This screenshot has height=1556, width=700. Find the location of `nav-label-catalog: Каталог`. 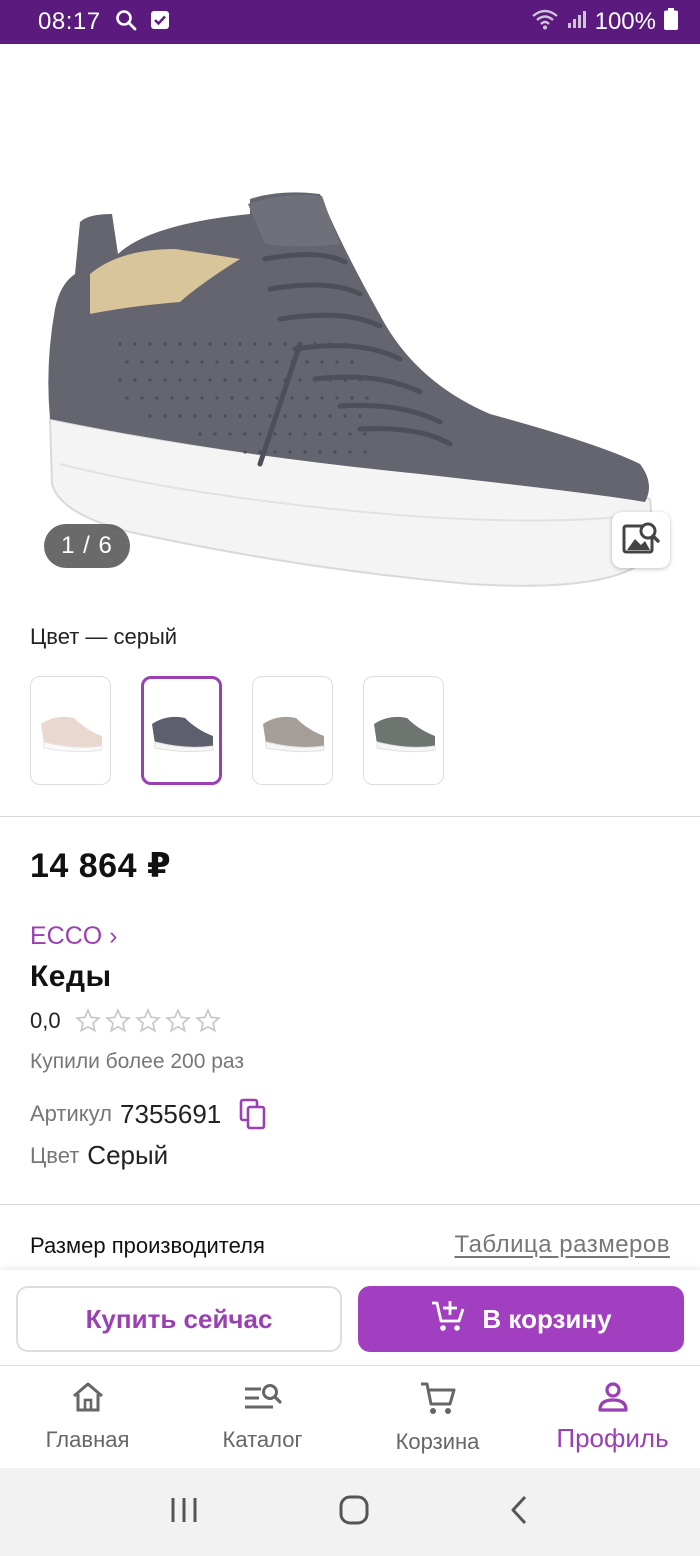

nav-label-catalog: Каталог is located at coordinates (262, 1439).